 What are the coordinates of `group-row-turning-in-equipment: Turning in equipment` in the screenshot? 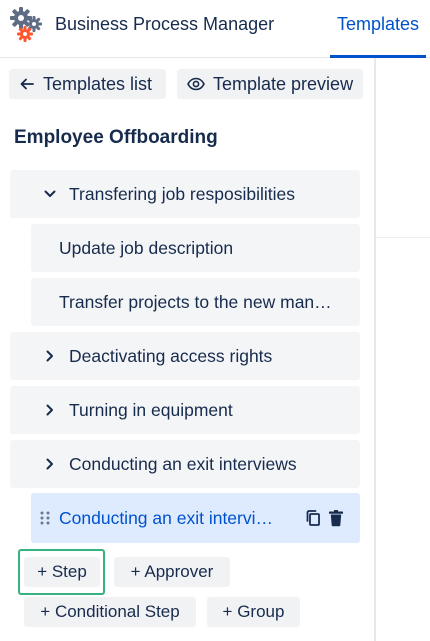 It's located at (185, 410).